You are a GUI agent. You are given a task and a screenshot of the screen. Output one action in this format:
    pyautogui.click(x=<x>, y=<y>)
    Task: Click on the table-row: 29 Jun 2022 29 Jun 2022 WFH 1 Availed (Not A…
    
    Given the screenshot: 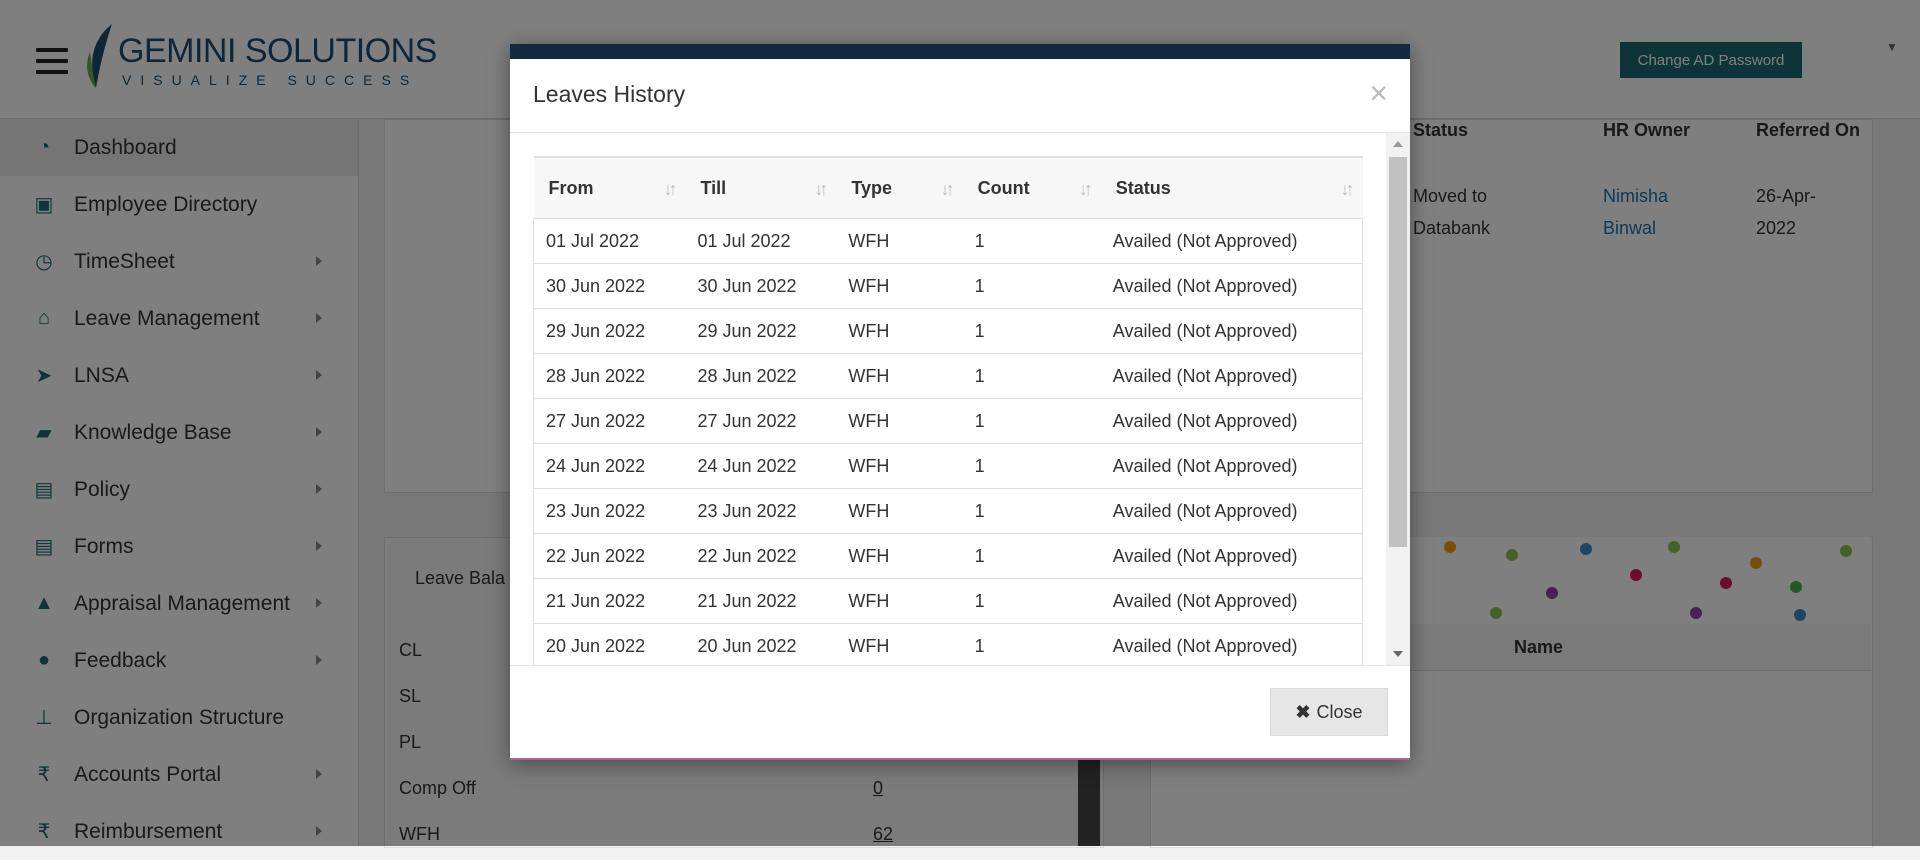 What is the action you would take?
    pyautogui.click(x=948, y=331)
    